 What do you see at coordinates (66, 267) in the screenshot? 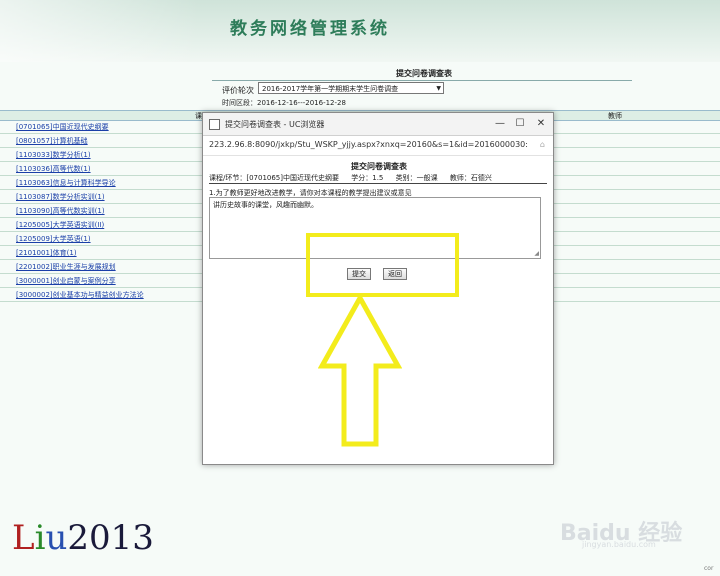
I see `course-link: [2201002]职业生涯与发展规划` at bounding box center [66, 267].